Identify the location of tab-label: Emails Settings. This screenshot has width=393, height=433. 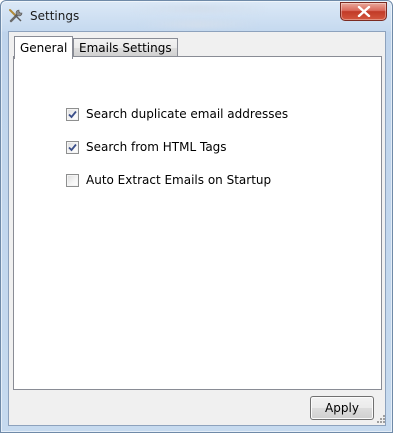
(125, 48).